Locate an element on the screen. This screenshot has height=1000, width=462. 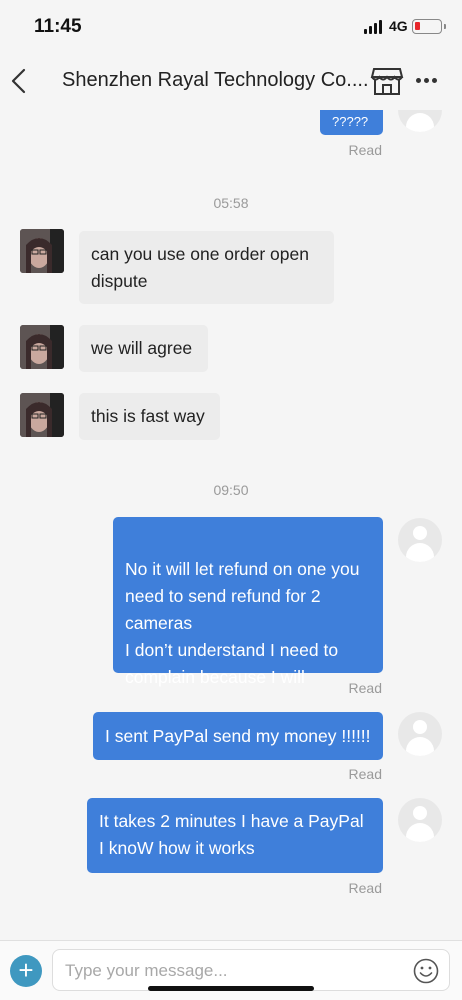
back-icon is located at coordinates (22, 81).